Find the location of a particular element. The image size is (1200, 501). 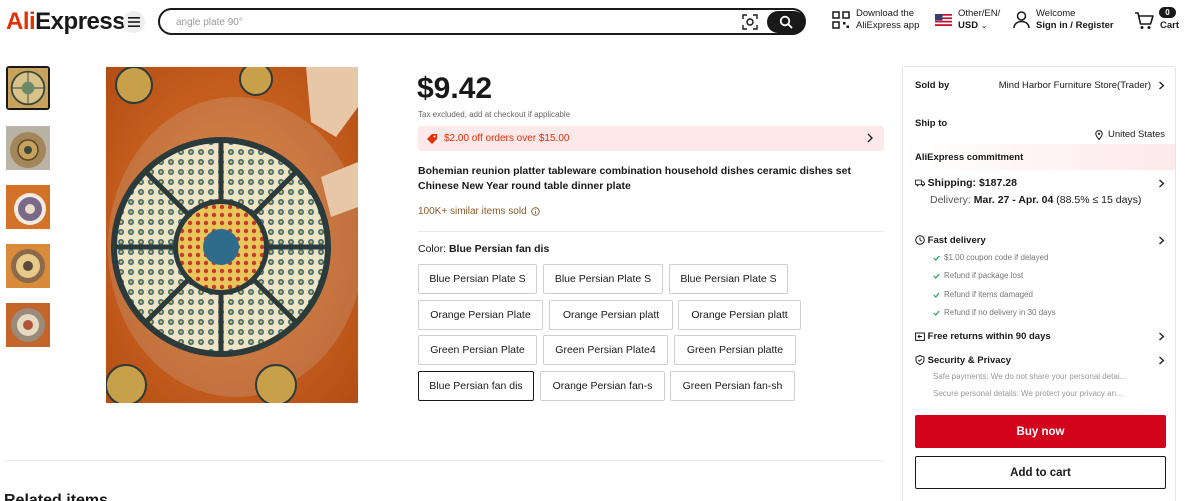

fast-delivery-benefit: Refund if no delivery in 30 days is located at coordinates (994, 312).